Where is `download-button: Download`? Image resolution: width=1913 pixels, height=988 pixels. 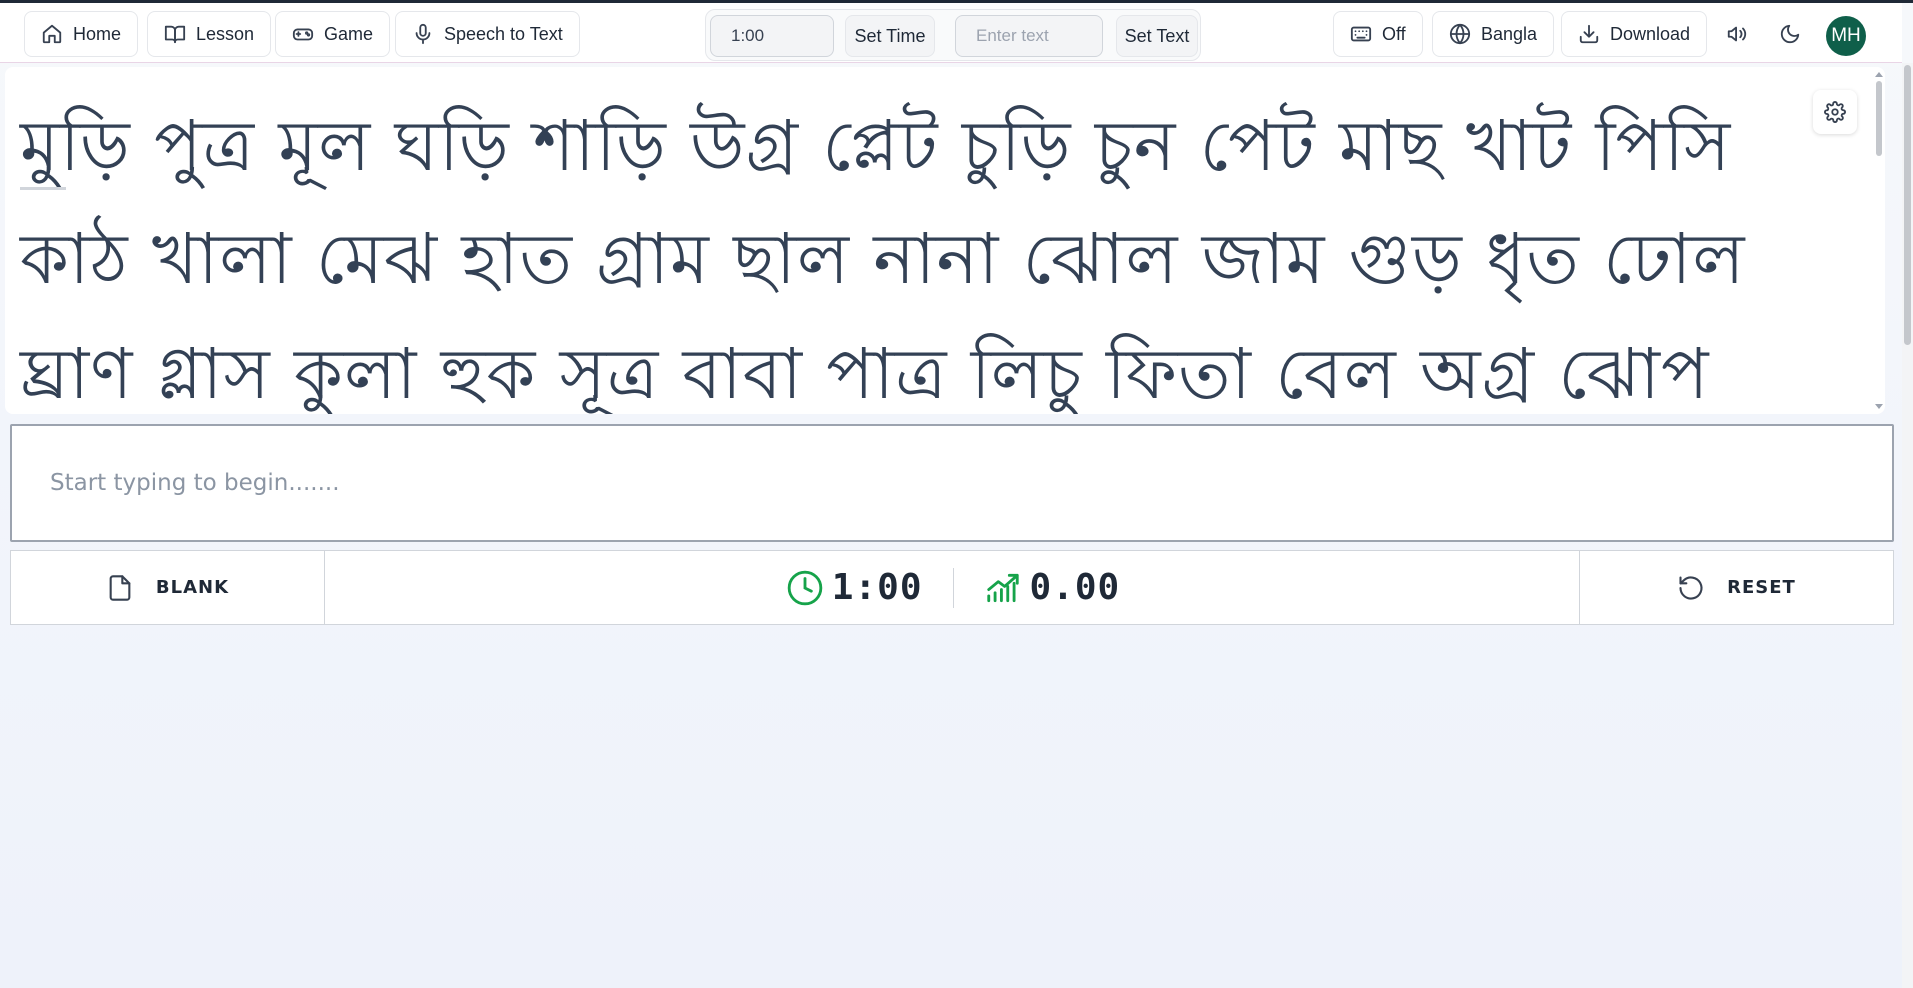 download-button: Download is located at coordinates (1634, 34).